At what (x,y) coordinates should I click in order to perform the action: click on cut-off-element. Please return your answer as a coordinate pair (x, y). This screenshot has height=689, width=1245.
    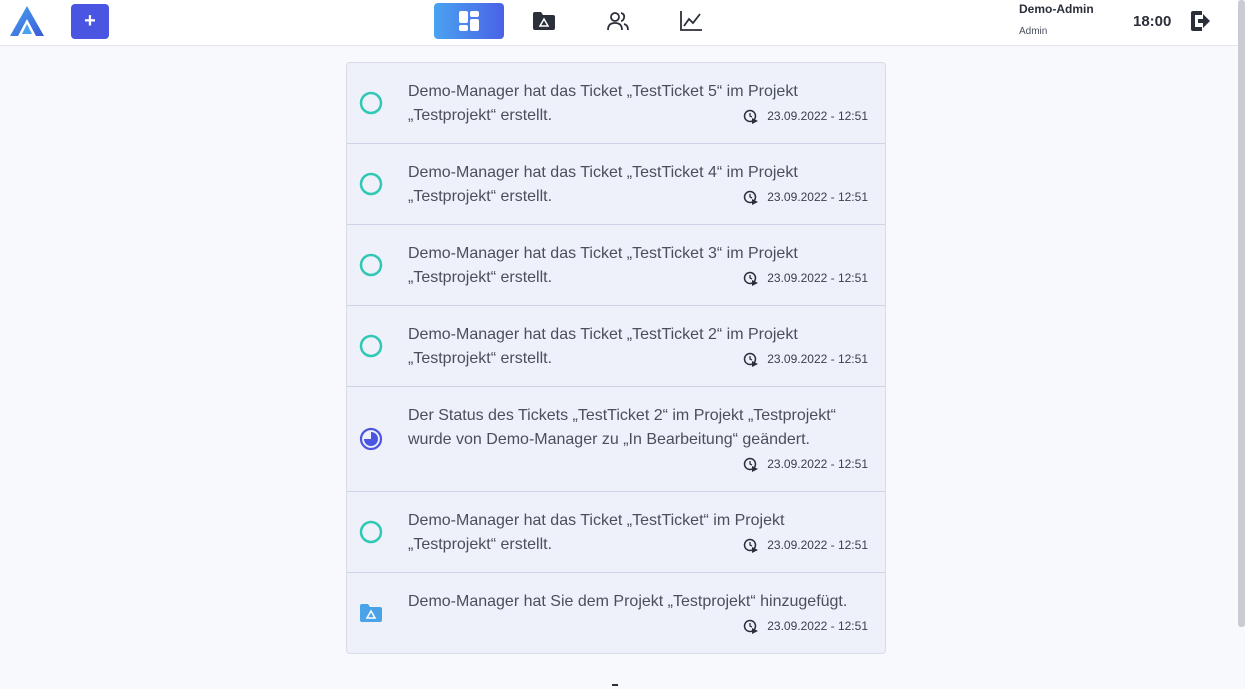
    Looking at the image, I should click on (615, 685).